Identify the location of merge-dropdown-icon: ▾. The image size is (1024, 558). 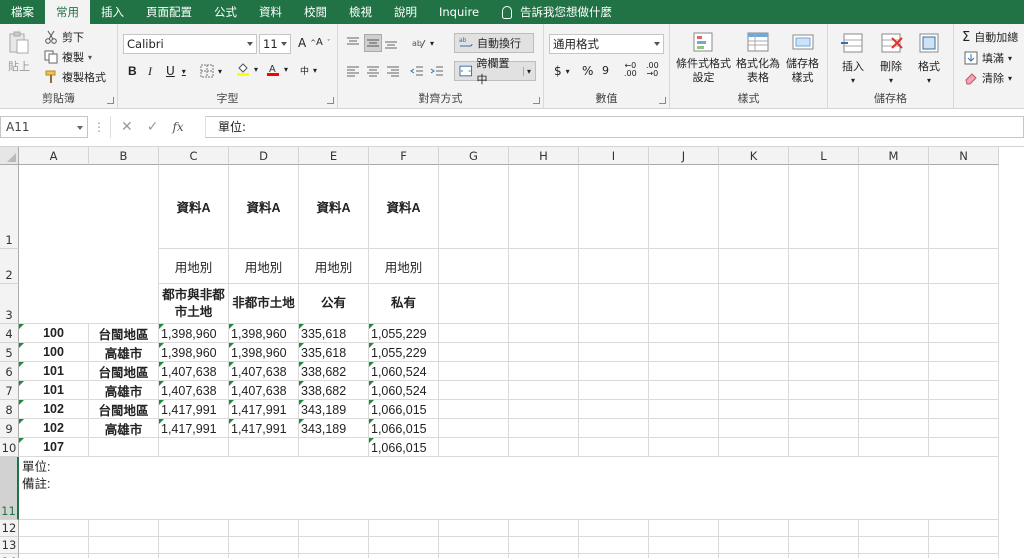
(526, 71).